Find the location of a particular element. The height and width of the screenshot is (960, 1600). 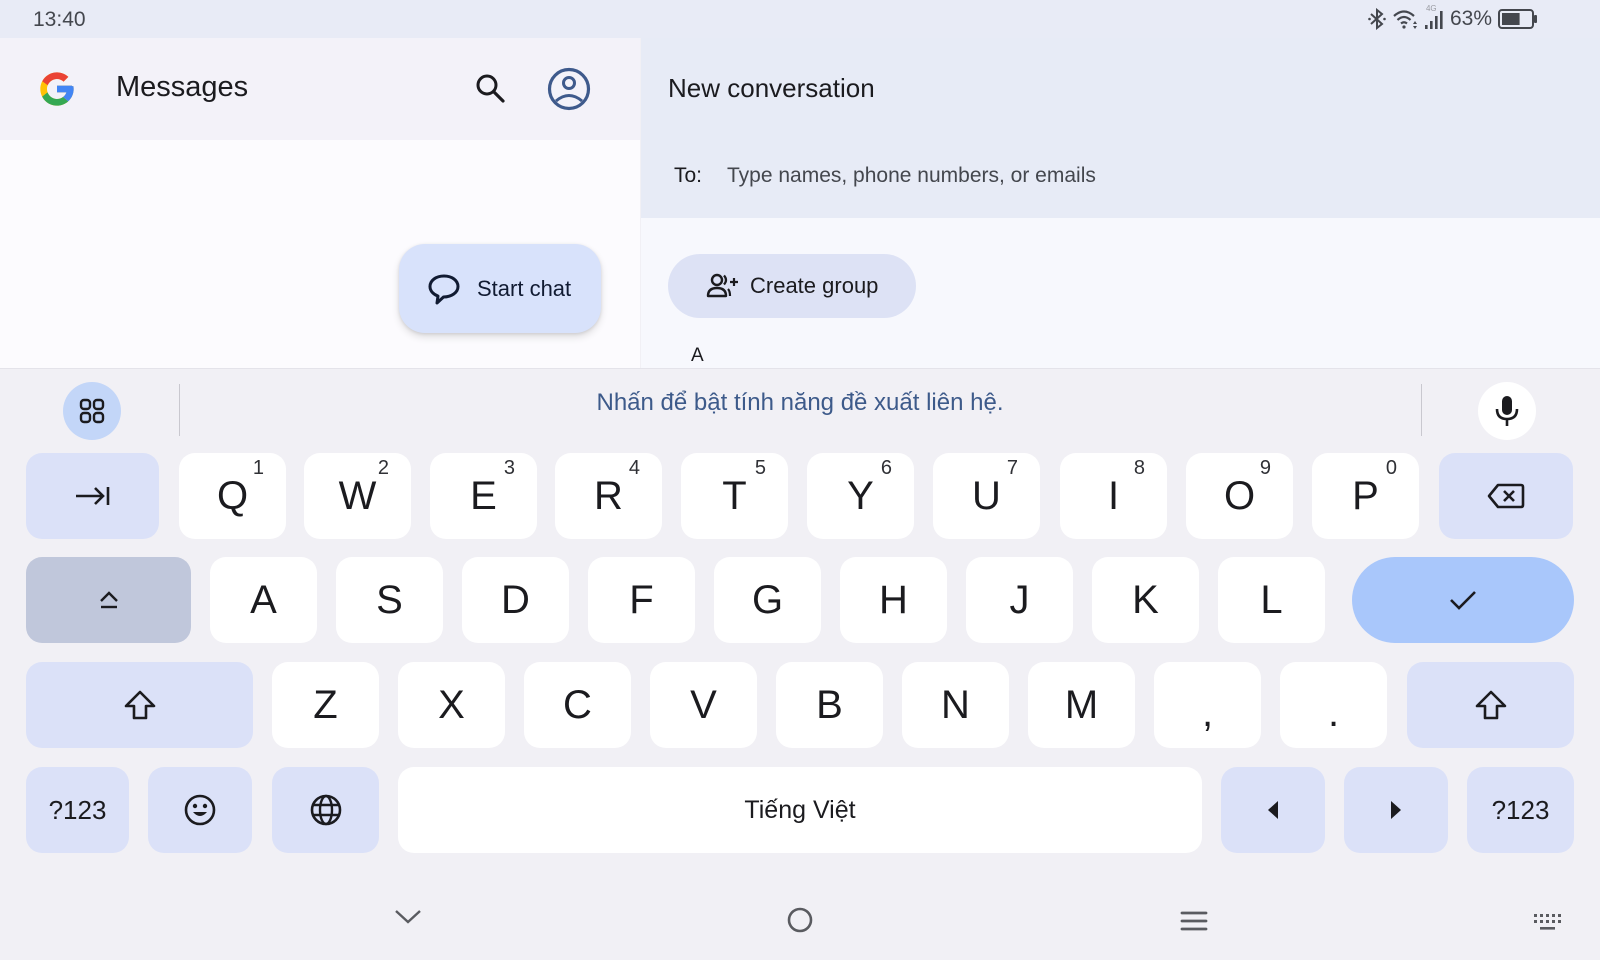

key-cursor-left is located at coordinates (1273, 810).